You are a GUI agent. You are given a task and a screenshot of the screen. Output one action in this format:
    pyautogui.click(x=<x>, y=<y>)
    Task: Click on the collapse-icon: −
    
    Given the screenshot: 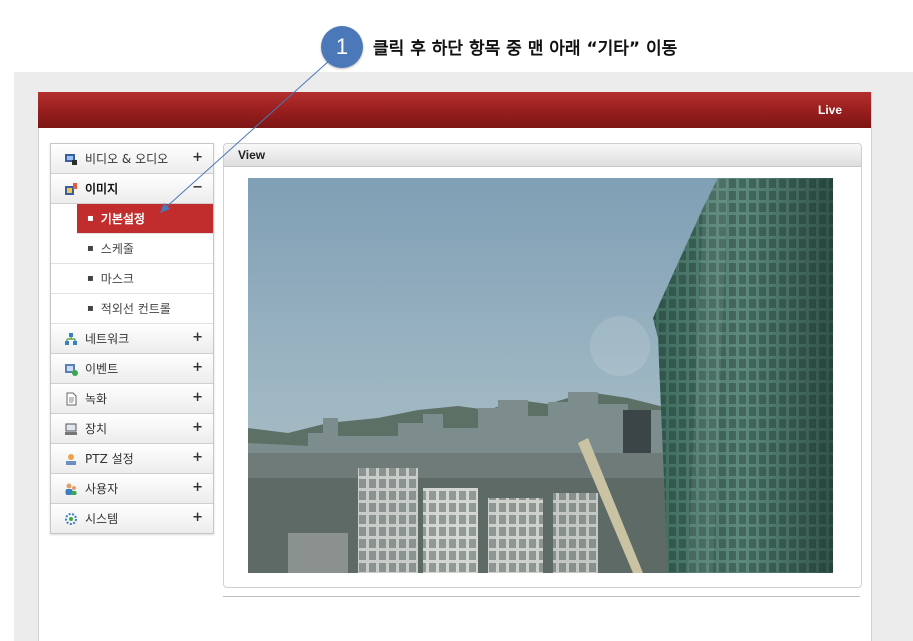 What is the action you would take?
    pyautogui.click(x=197, y=187)
    